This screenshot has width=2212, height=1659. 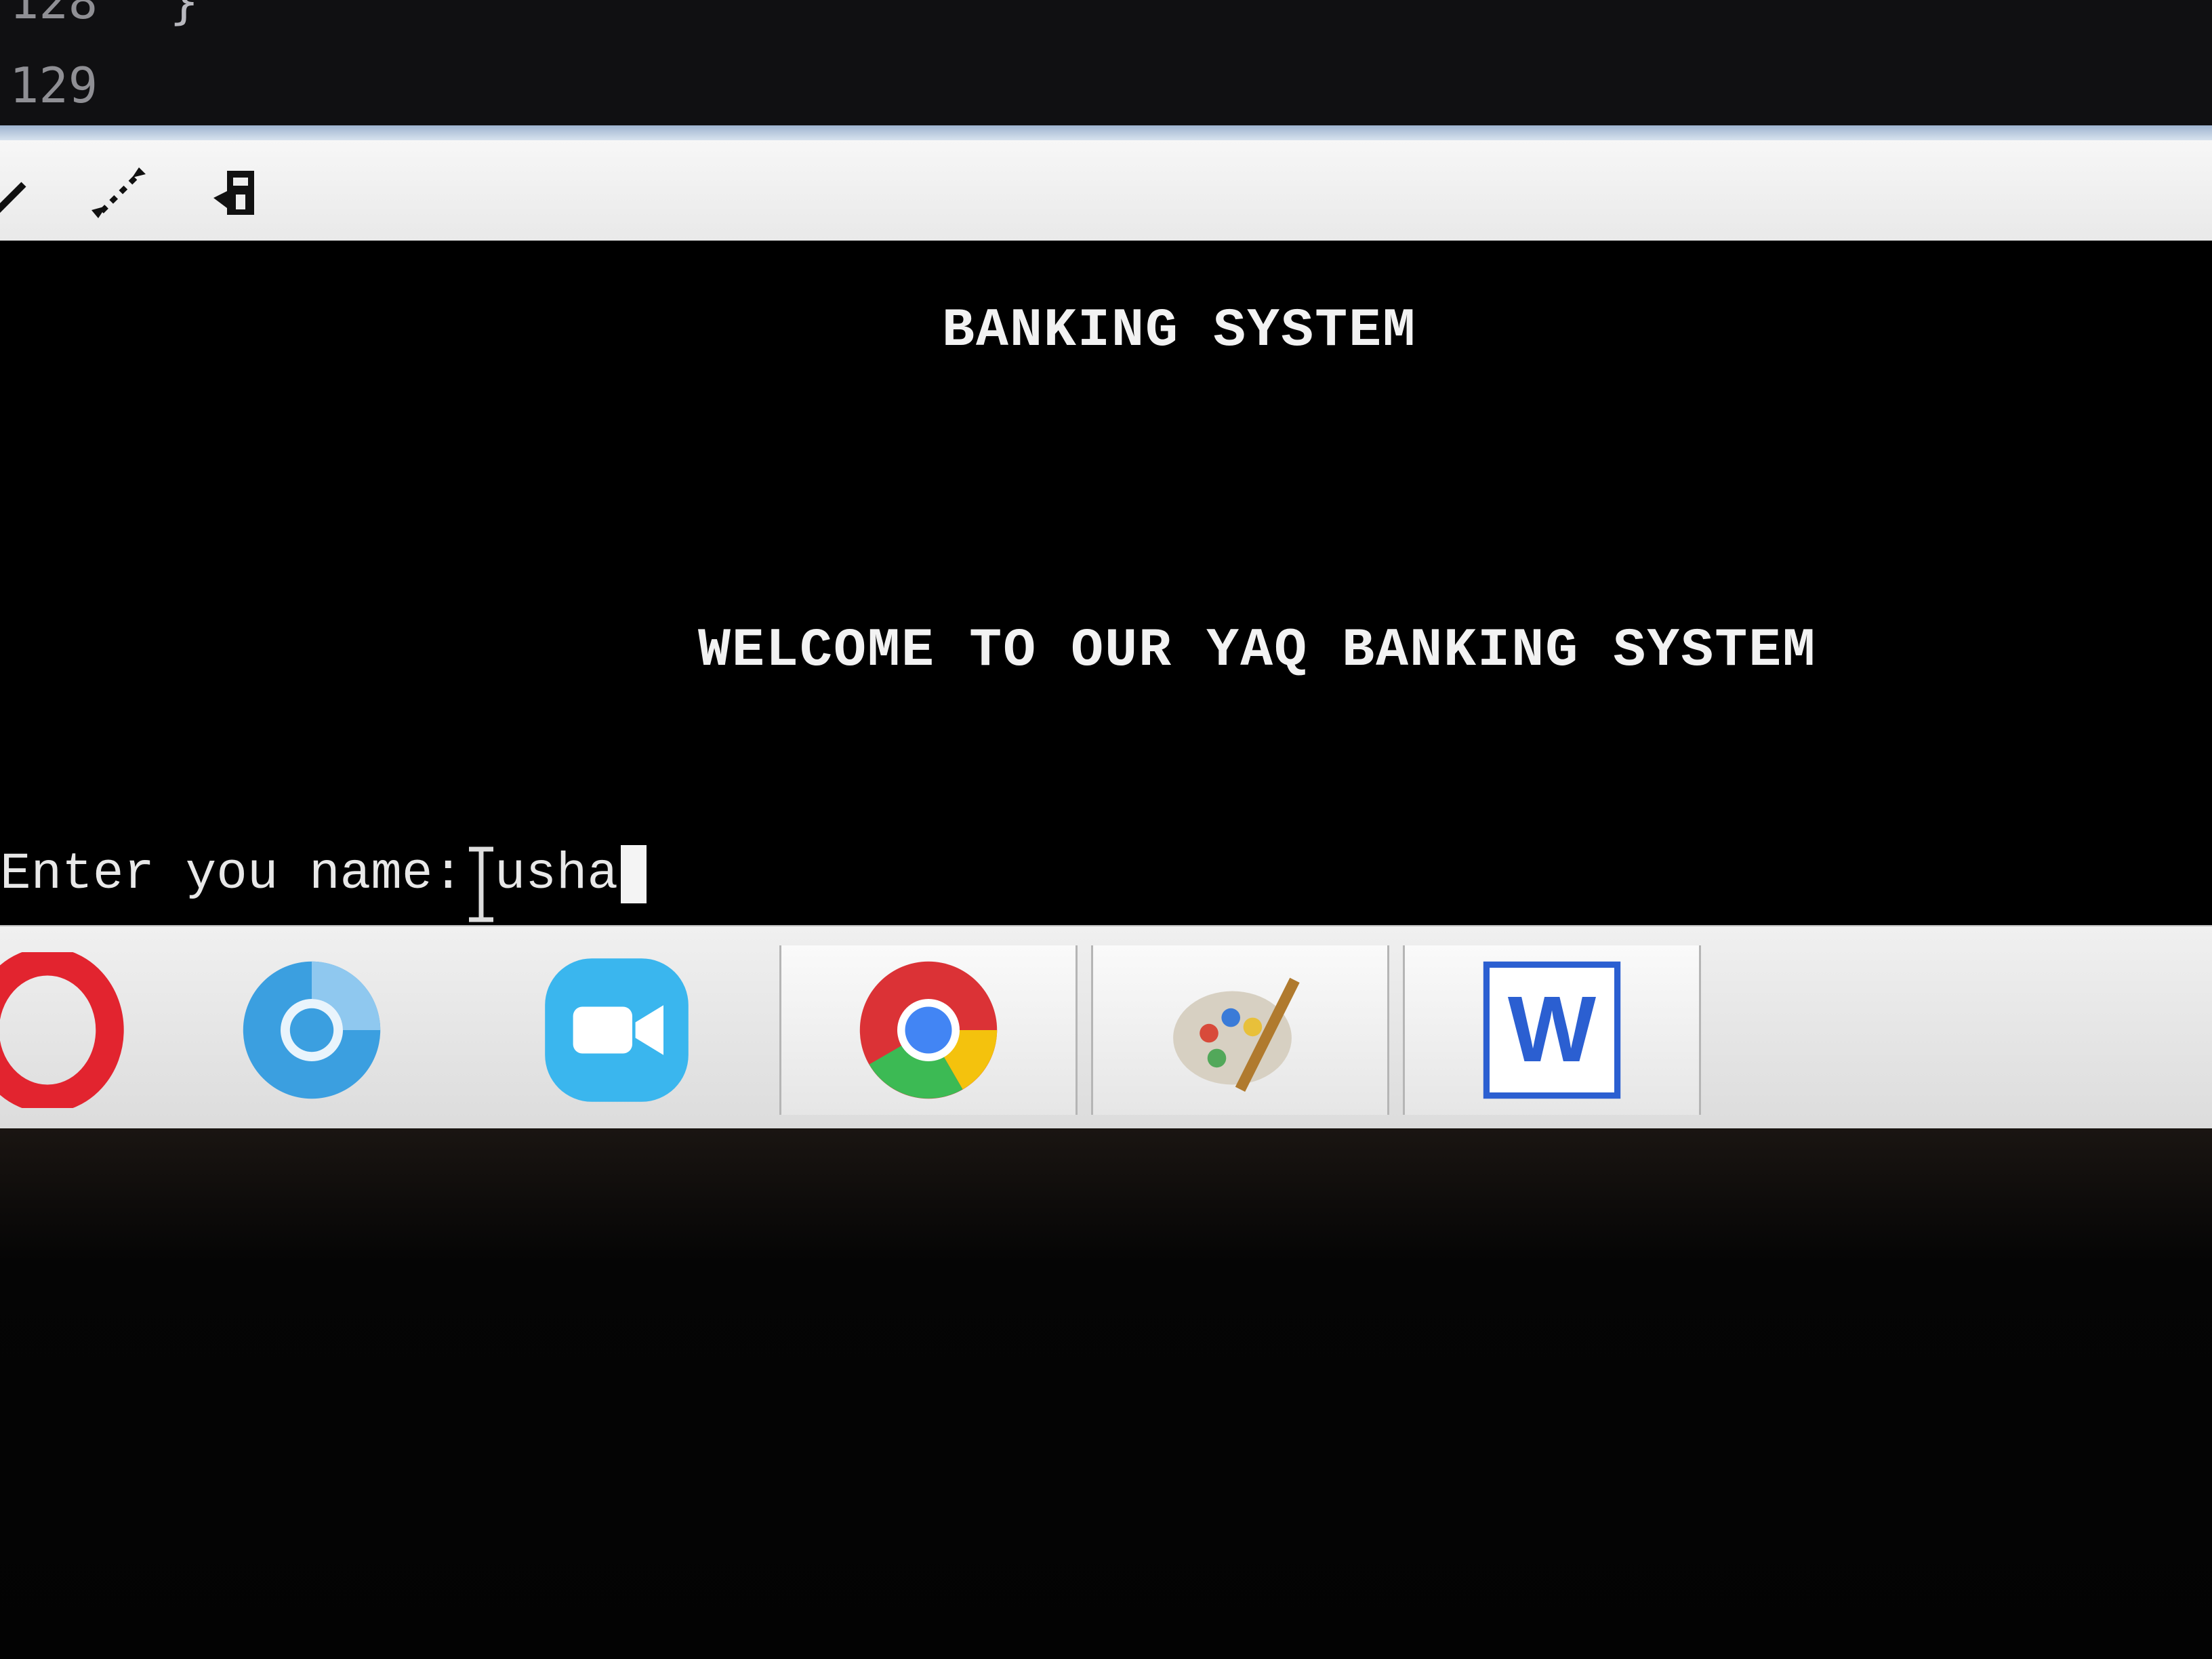 I want to click on line-number-128: 128, so click(x=54, y=15).